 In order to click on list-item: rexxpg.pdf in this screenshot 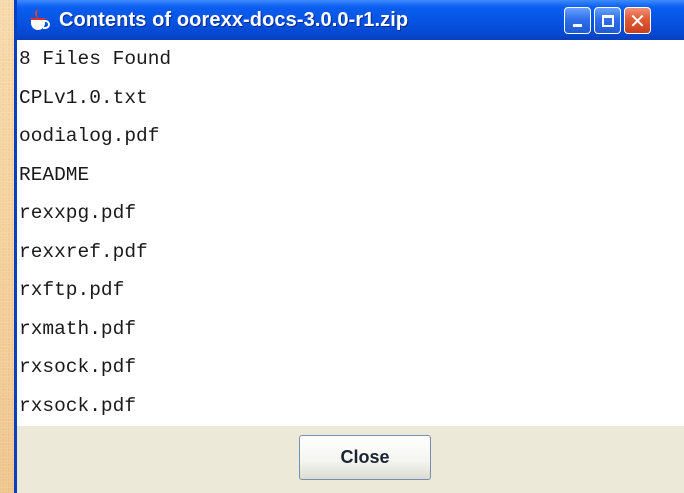, I will do `click(350, 213)`.